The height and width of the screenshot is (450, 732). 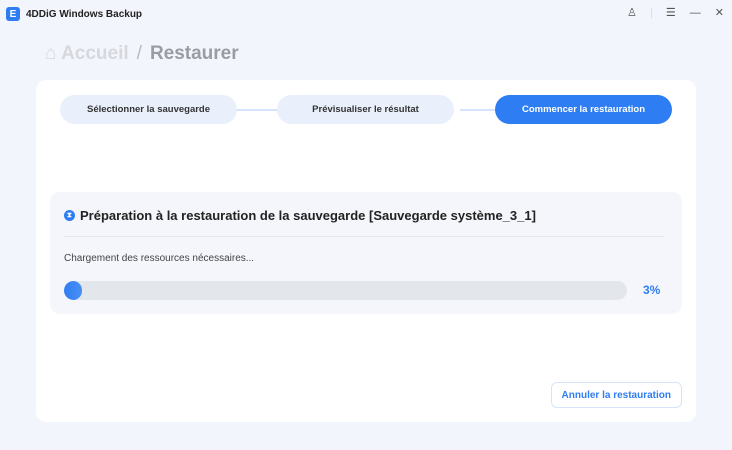 I want to click on progress-percent: 3%, so click(x=652, y=290).